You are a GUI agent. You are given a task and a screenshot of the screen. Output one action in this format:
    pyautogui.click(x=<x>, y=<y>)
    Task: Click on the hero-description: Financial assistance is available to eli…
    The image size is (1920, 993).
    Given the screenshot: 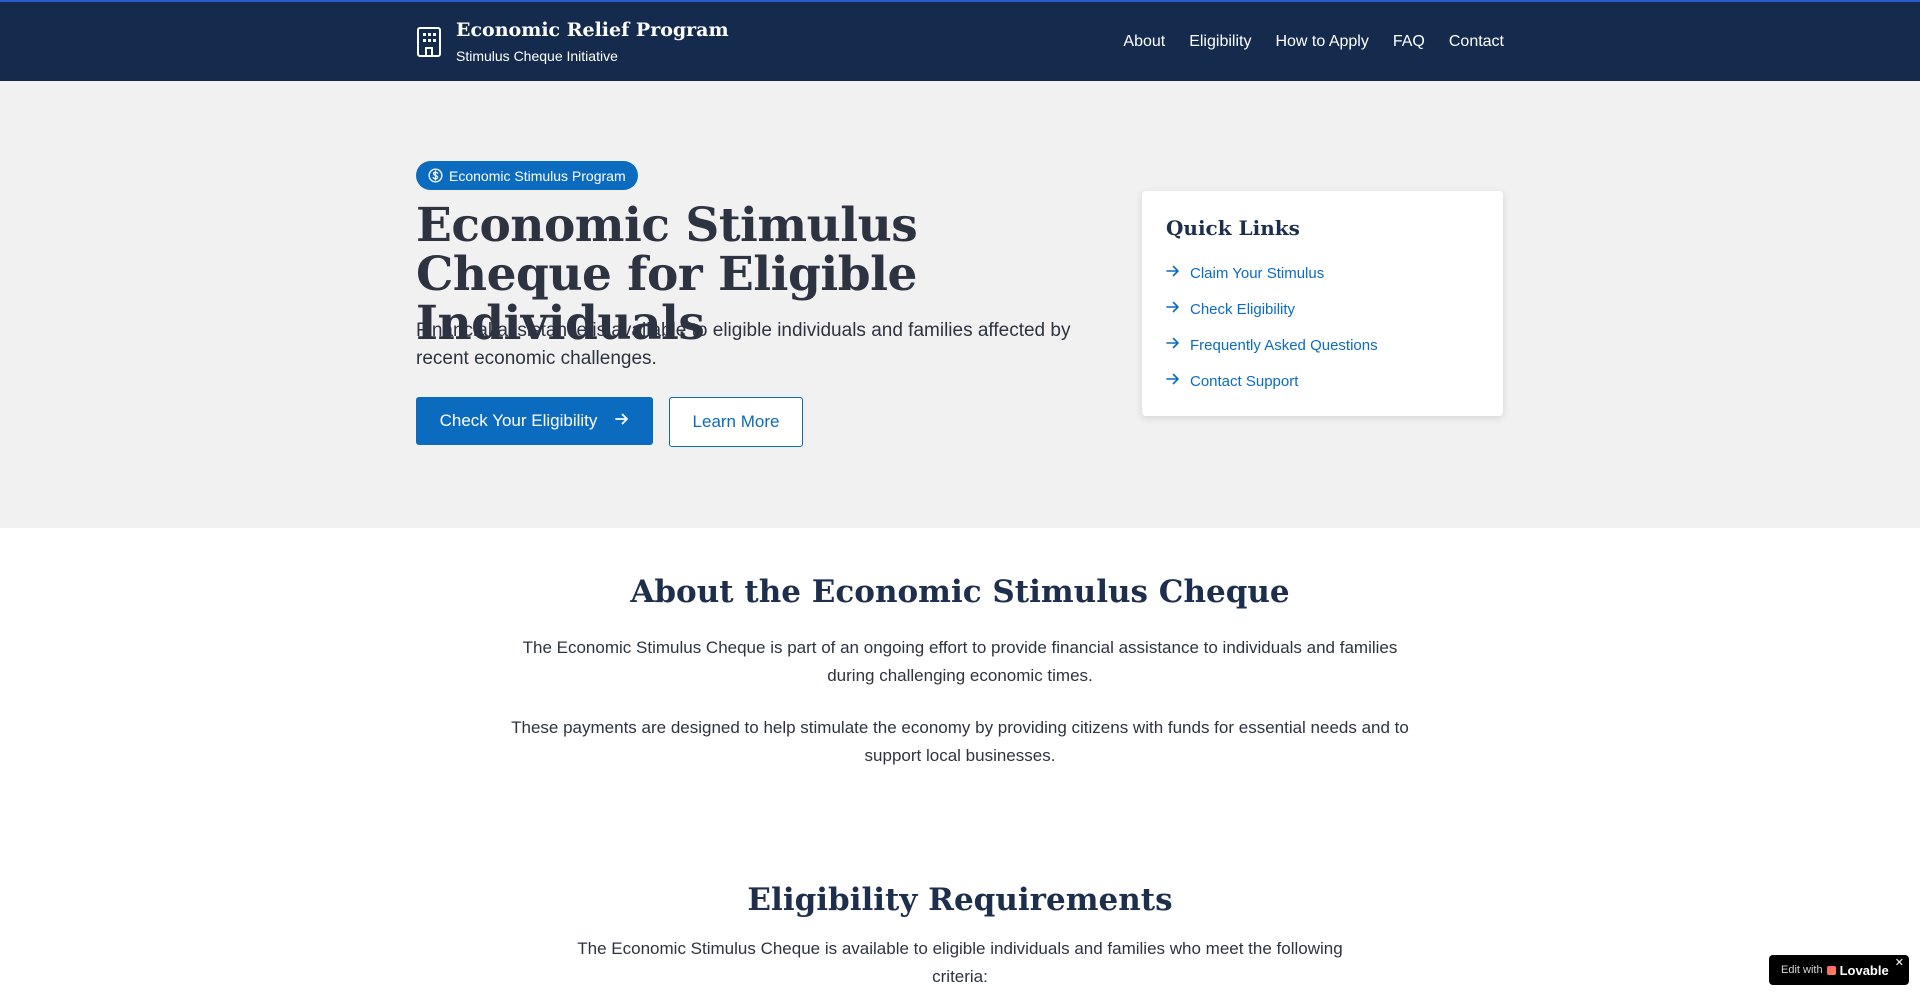 What is the action you would take?
    pyautogui.click(x=743, y=344)
    